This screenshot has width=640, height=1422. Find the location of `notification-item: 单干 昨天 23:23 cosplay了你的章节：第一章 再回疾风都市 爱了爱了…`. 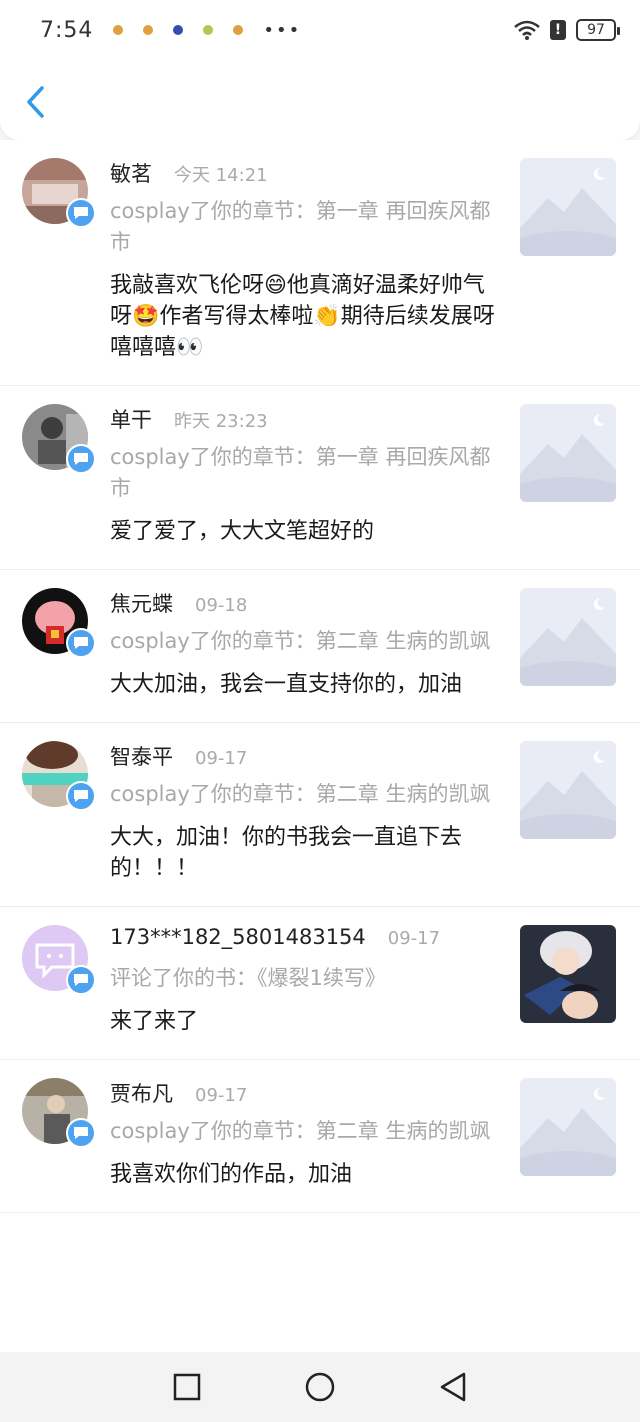

notification-item: 单干 昨天 23:23 cosplay了你的章节：第一章 再回疾风都市 爱了爱了… is located at coordinates (320, 478).